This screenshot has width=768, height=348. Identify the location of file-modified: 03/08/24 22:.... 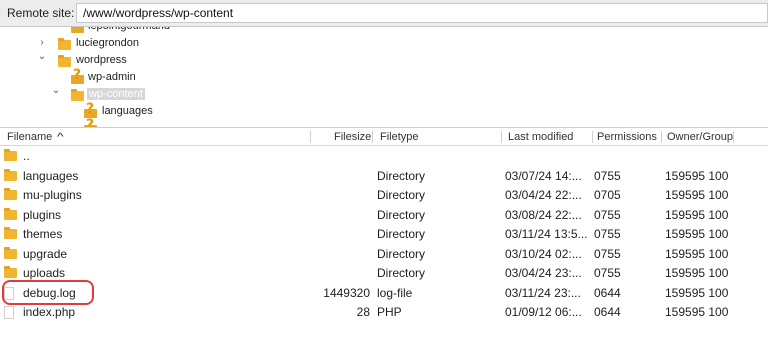
(543, 214).